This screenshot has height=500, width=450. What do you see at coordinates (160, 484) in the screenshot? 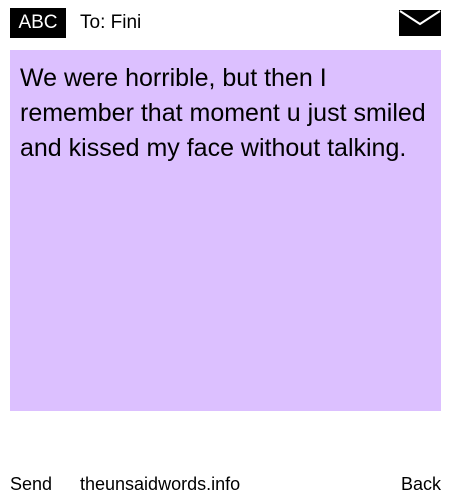
I see `site-label: theunsaidwords.info` at bounding box center [160, 484].